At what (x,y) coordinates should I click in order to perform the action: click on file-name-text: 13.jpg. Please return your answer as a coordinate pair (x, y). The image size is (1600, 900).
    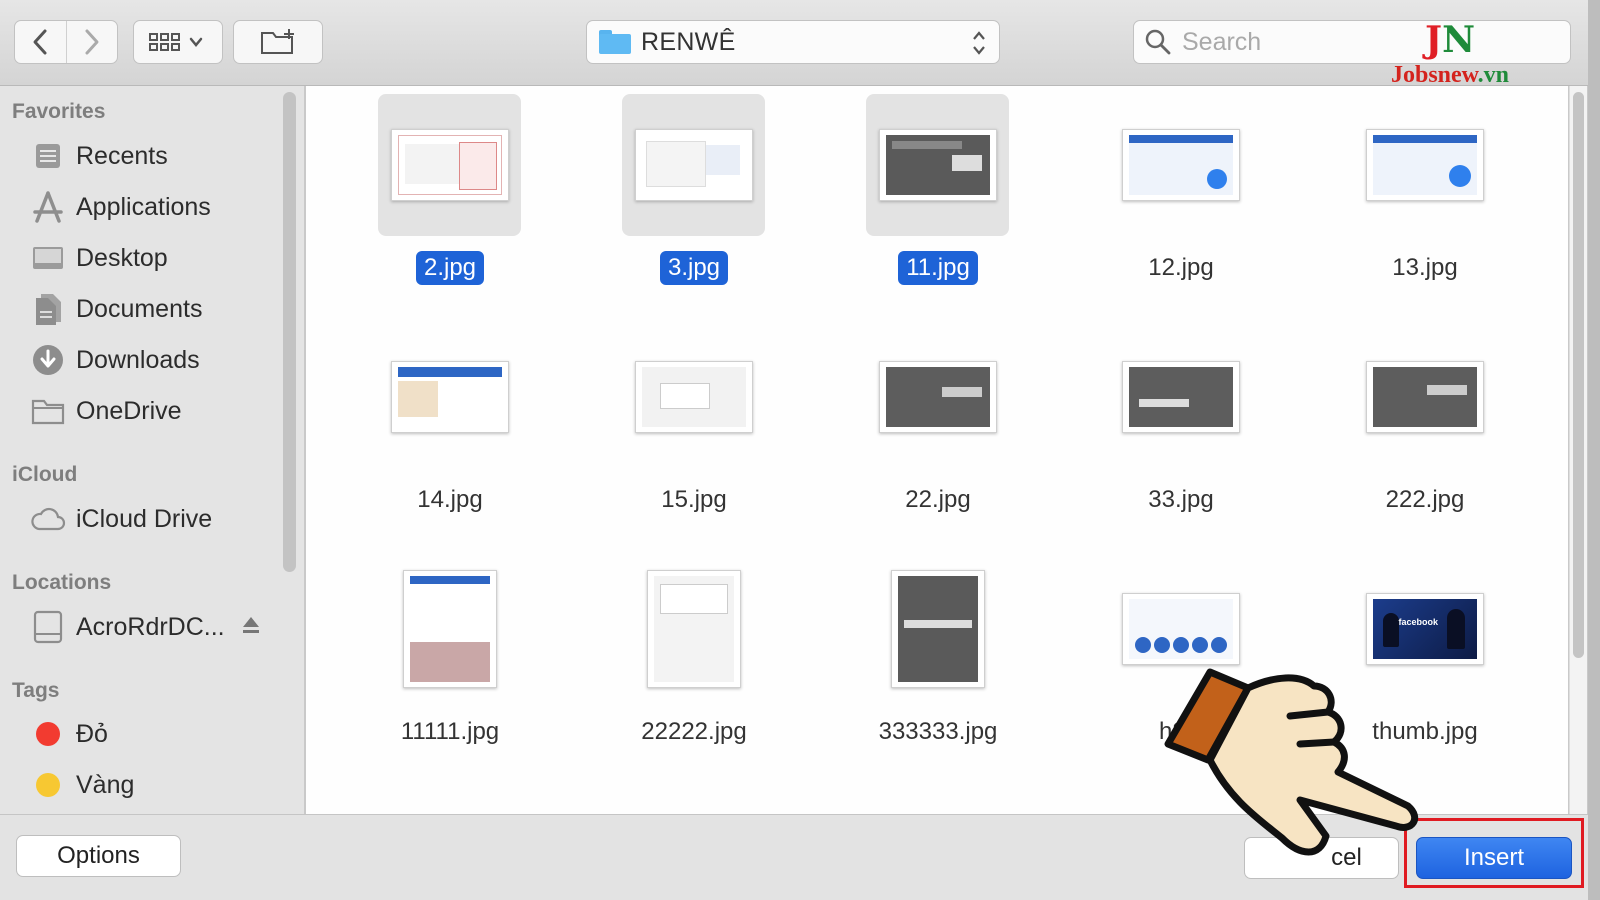
    Looking at the image, I should click on (1425, 267).